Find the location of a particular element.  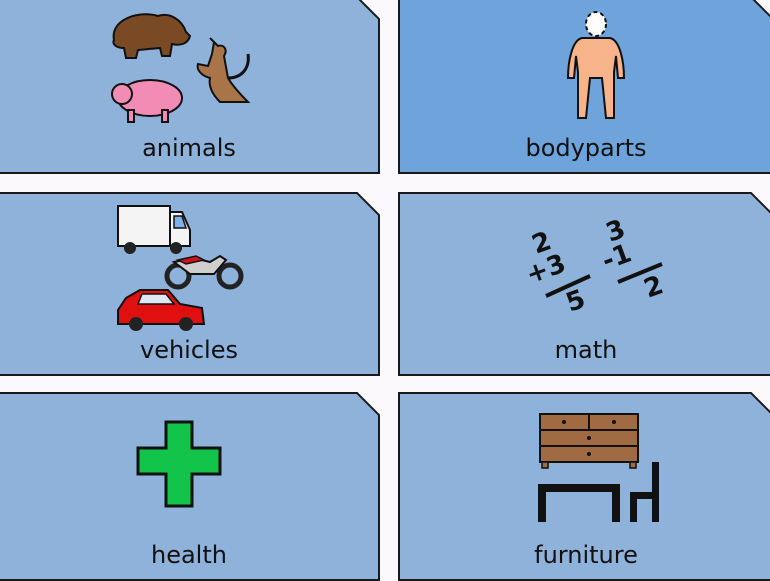

animals-icon is located at coordinates (181, 68).